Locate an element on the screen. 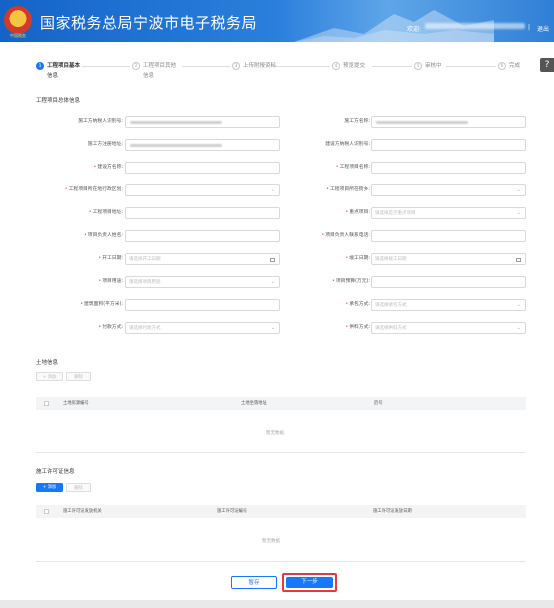  select-field: 请选择付款方式 ⌄ is located at coordinates (202, 328).